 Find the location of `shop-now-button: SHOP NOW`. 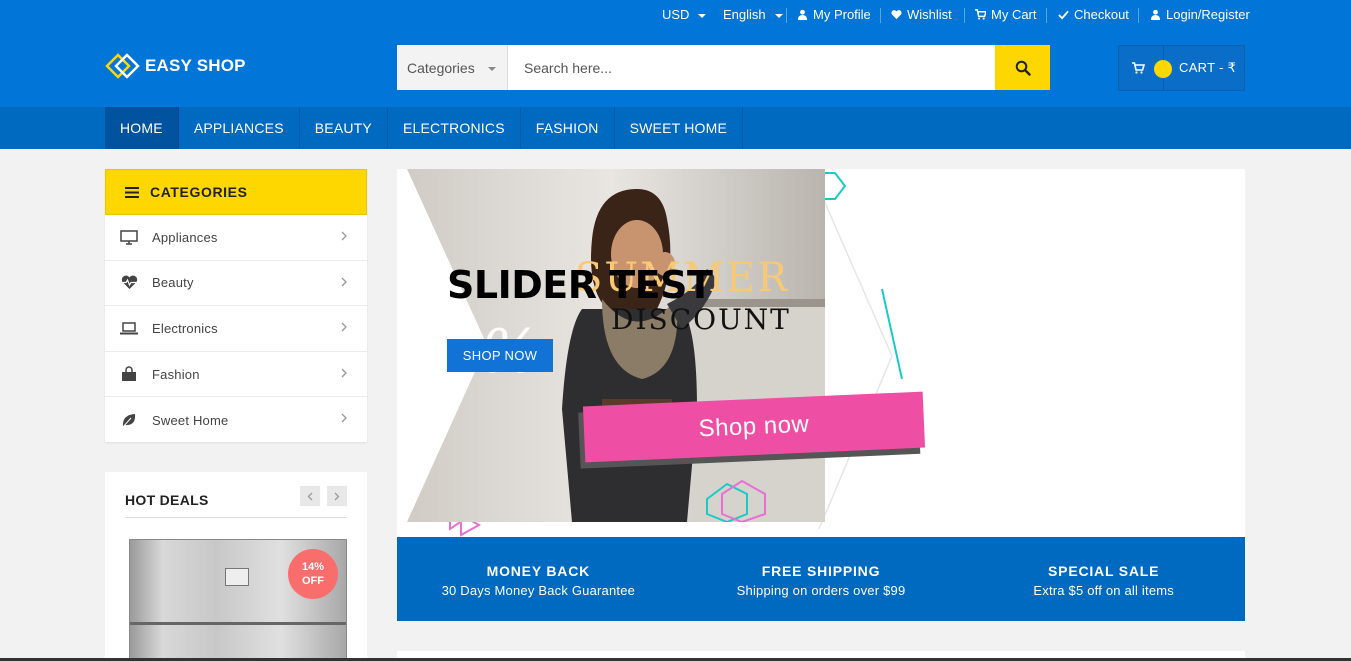

shop-now-button: SHOP NOW is located at coordinates (500, 355).